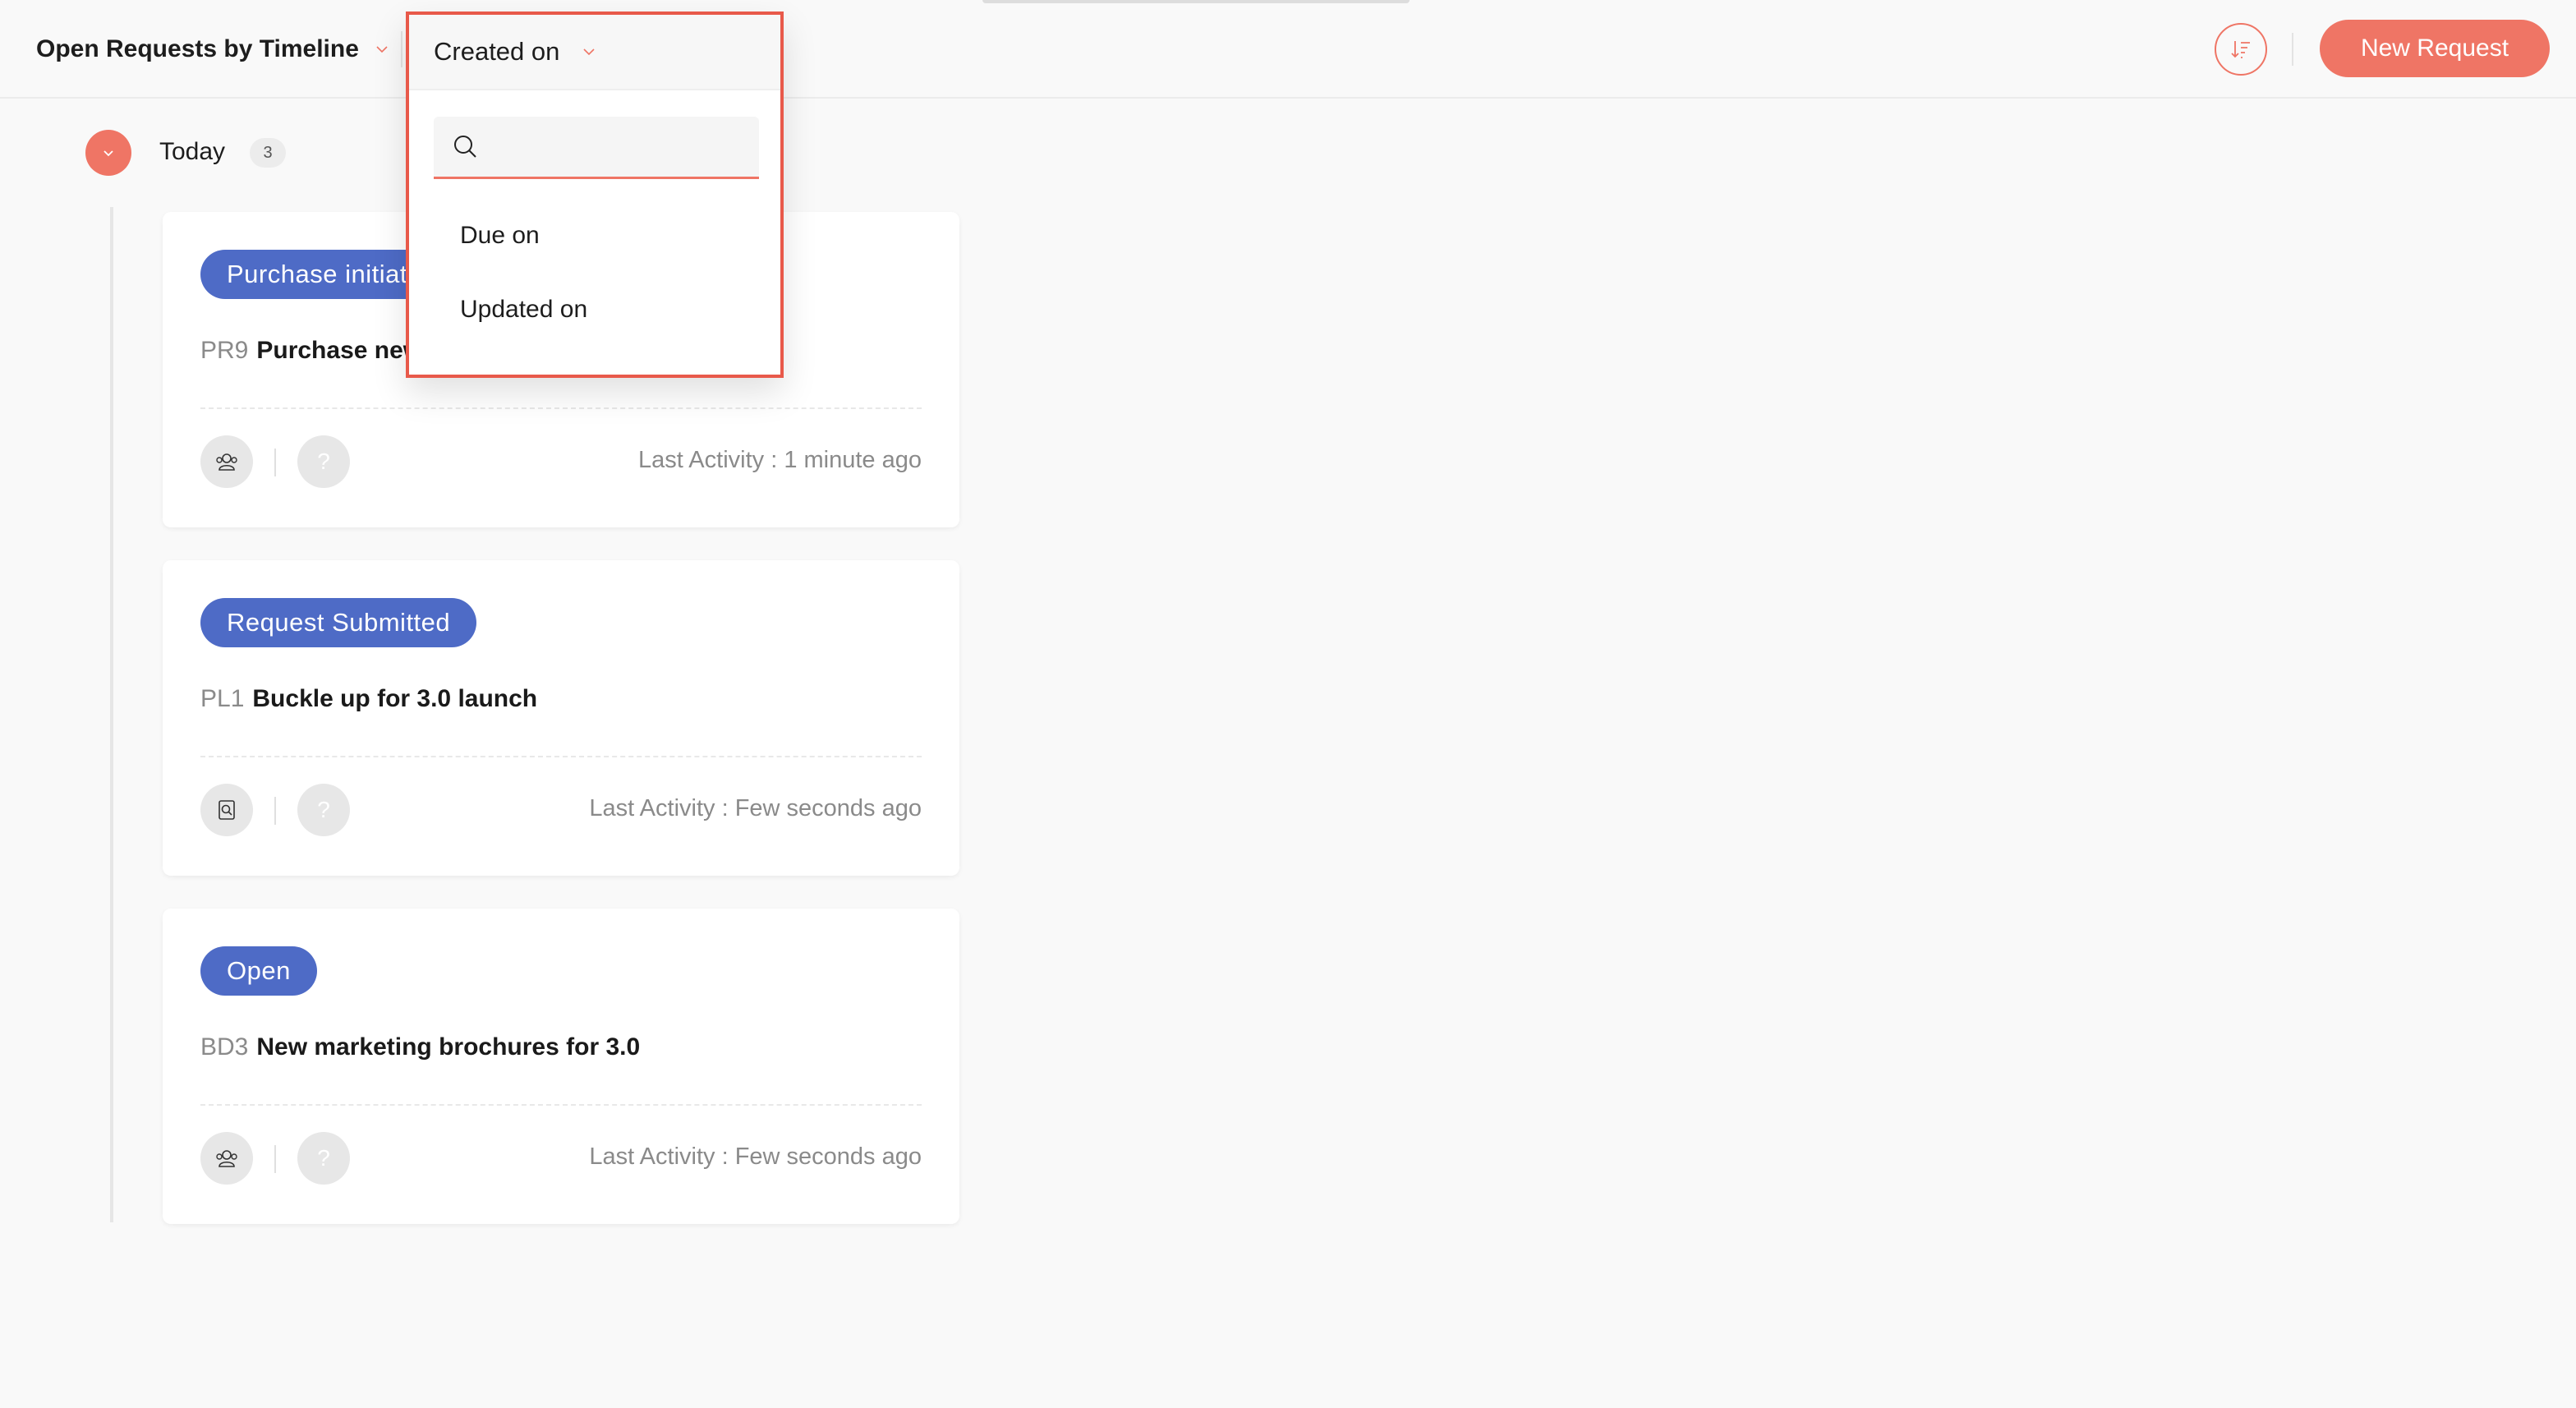 This screenshot has width=2576, height=1408. Describe the element at coordinates (1288, 49) in the screenshot. I see `top-bar: Open Requests by Timeline New Request` at that location.